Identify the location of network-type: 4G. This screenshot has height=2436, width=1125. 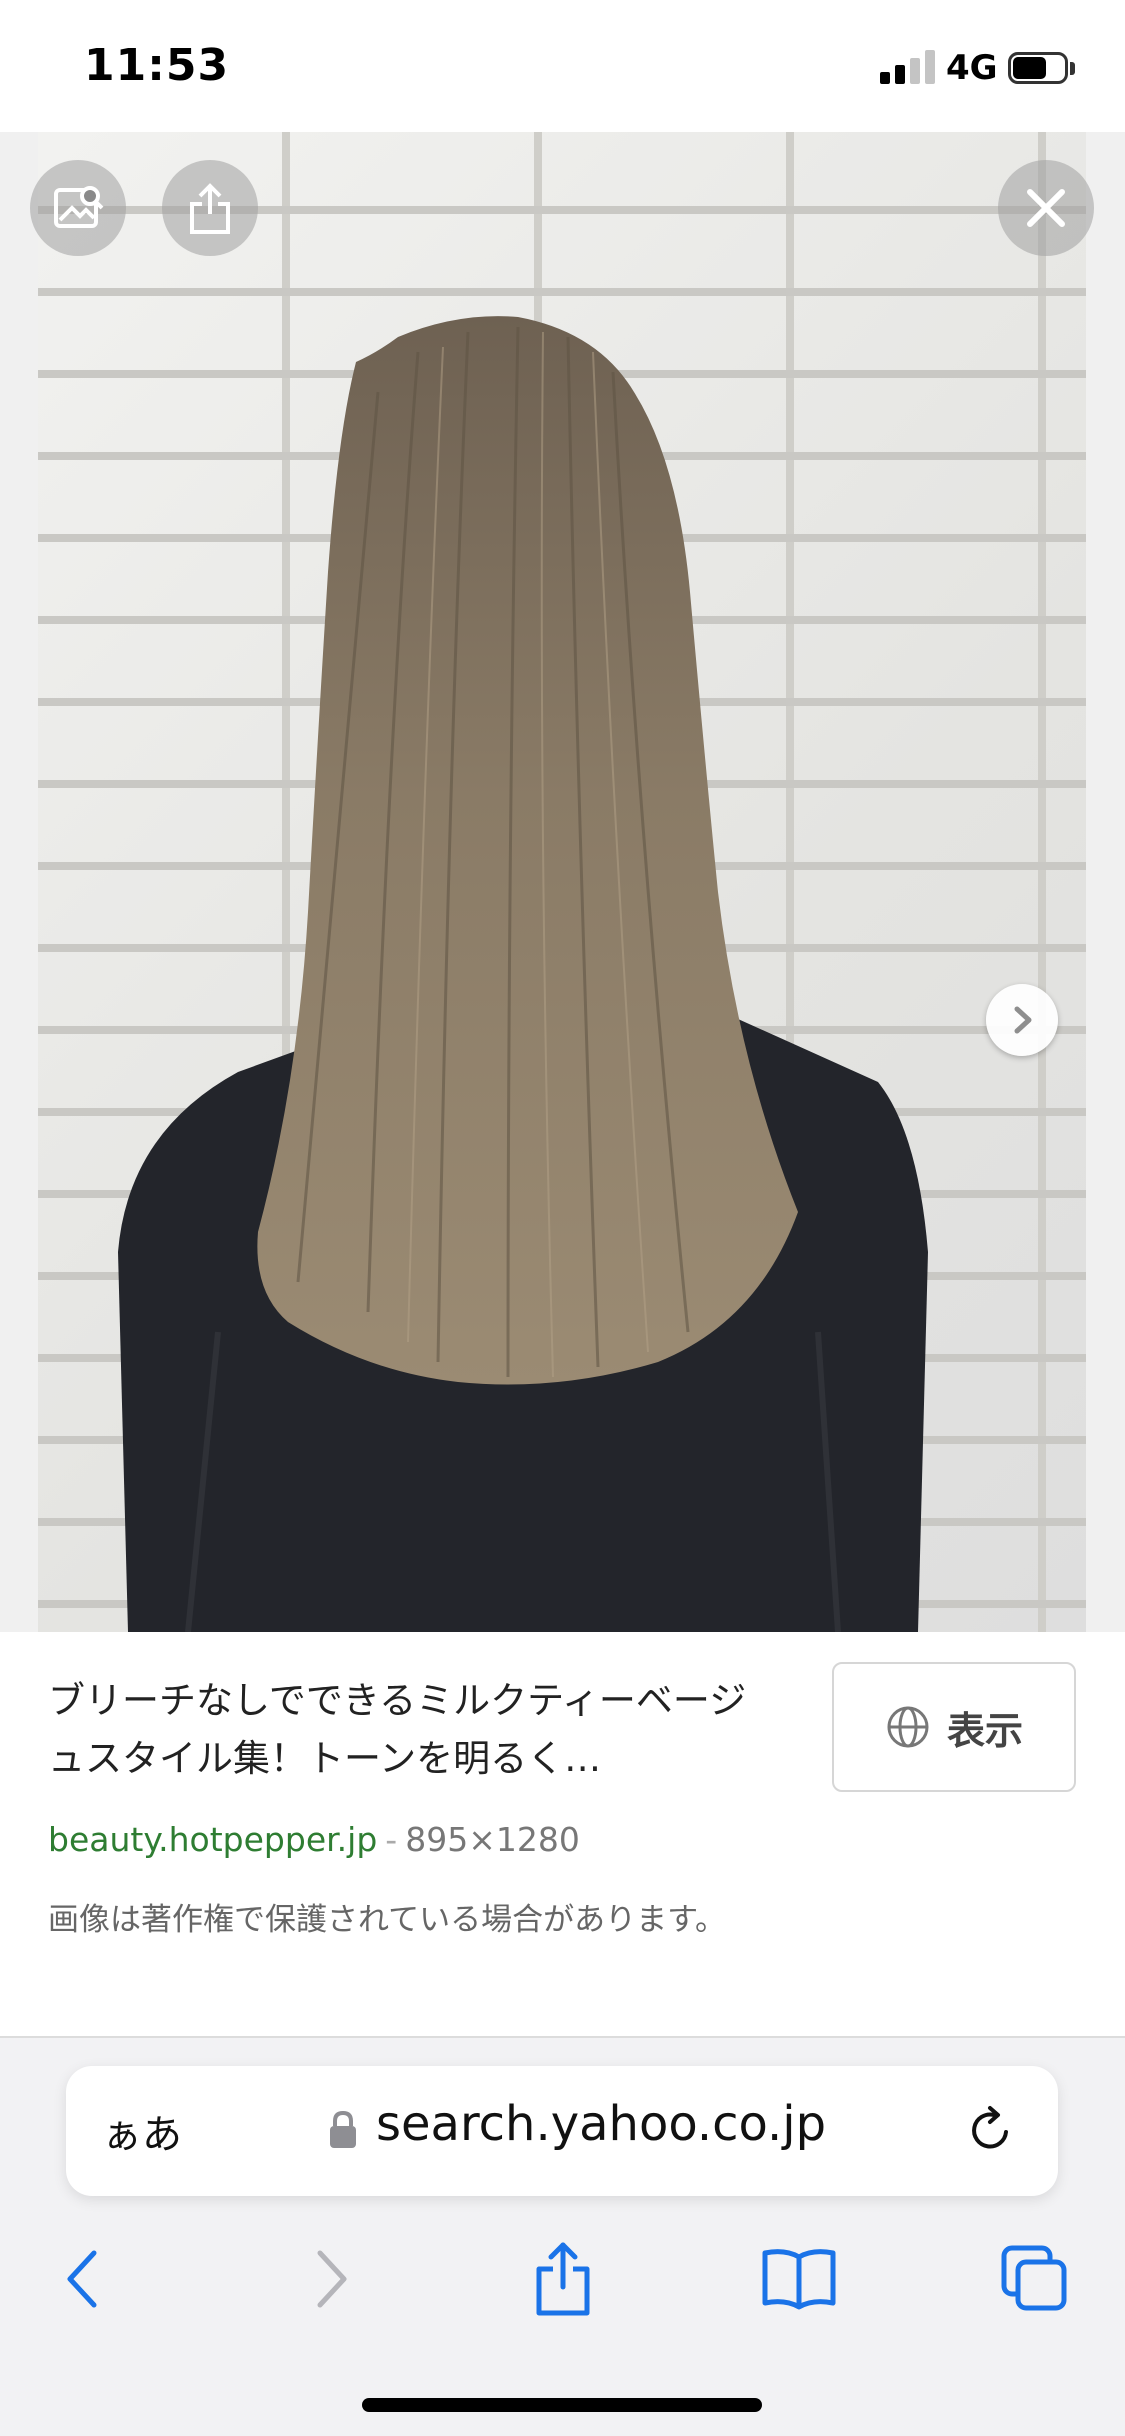
(972, 68).